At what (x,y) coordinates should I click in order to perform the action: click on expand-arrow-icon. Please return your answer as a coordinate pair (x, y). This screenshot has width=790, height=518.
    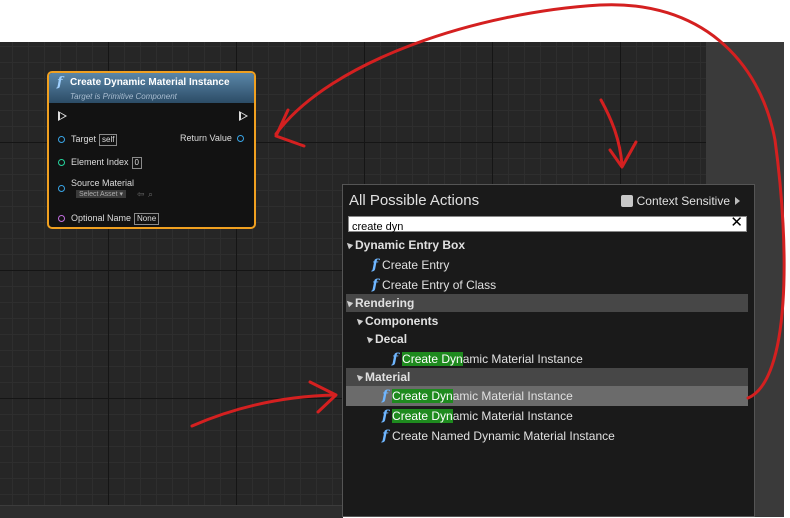
    Looking at the image, I should click on (737, 201).